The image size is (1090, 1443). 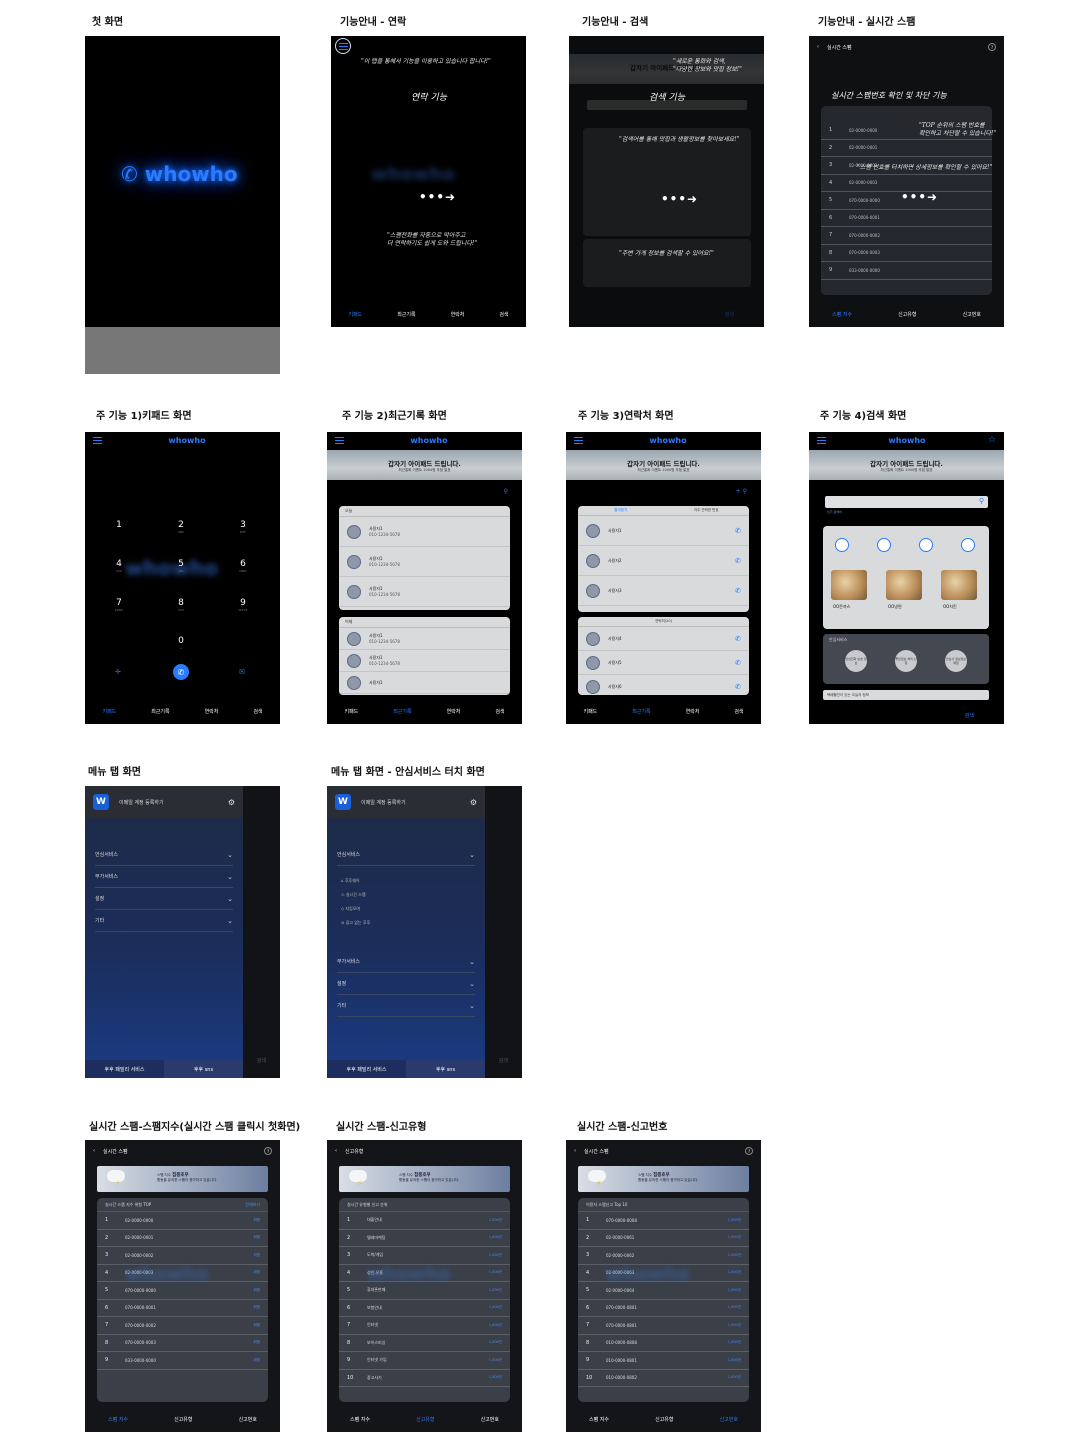 What do you see at coordinates (424, 1343) in the screenshot?
I see `spam-type-row: 8 보이스피싱 1,000건` at bounding box center [424, 1343].